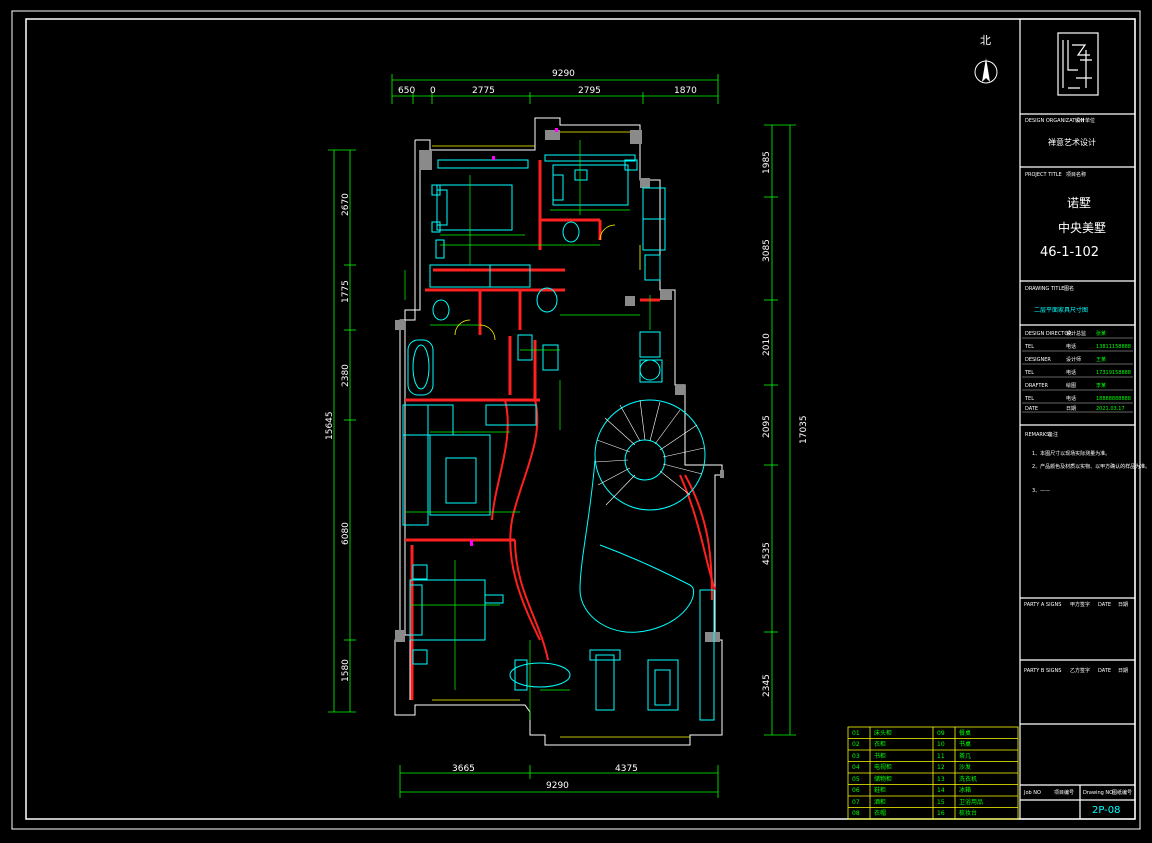  I want to click on dim-left-seg: 1775, so click(346, 291).